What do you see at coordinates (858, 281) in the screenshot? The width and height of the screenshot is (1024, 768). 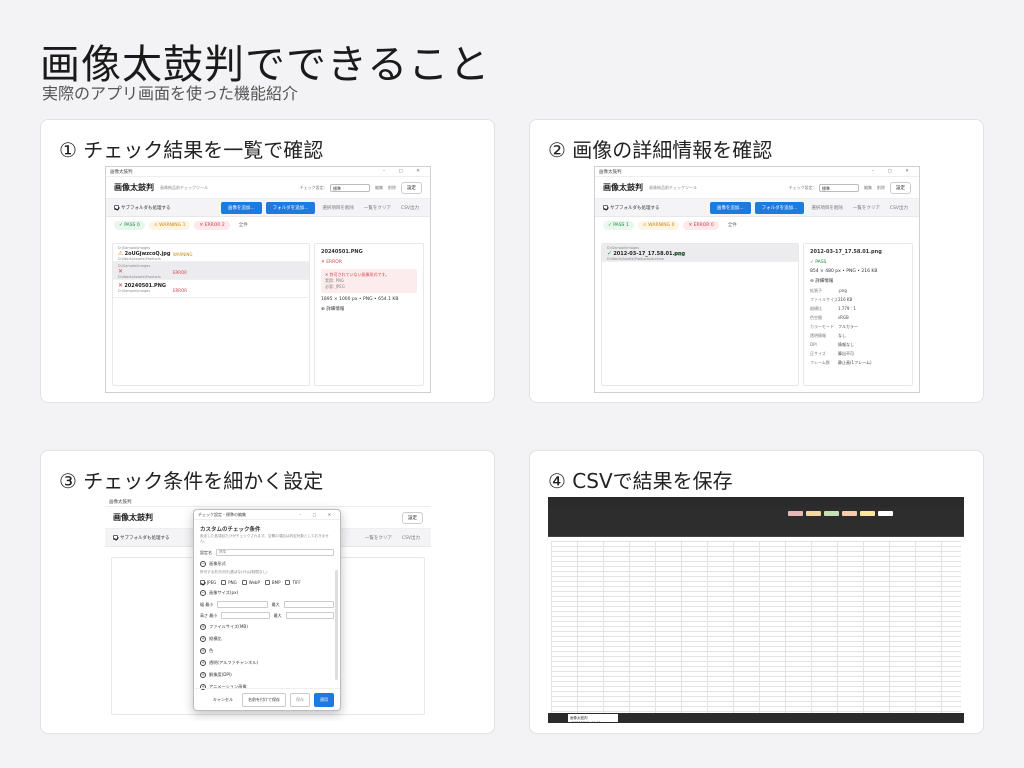 I see `detail-info-toggle: ⊖ 詳細情報` at bounding box center [858, 281].